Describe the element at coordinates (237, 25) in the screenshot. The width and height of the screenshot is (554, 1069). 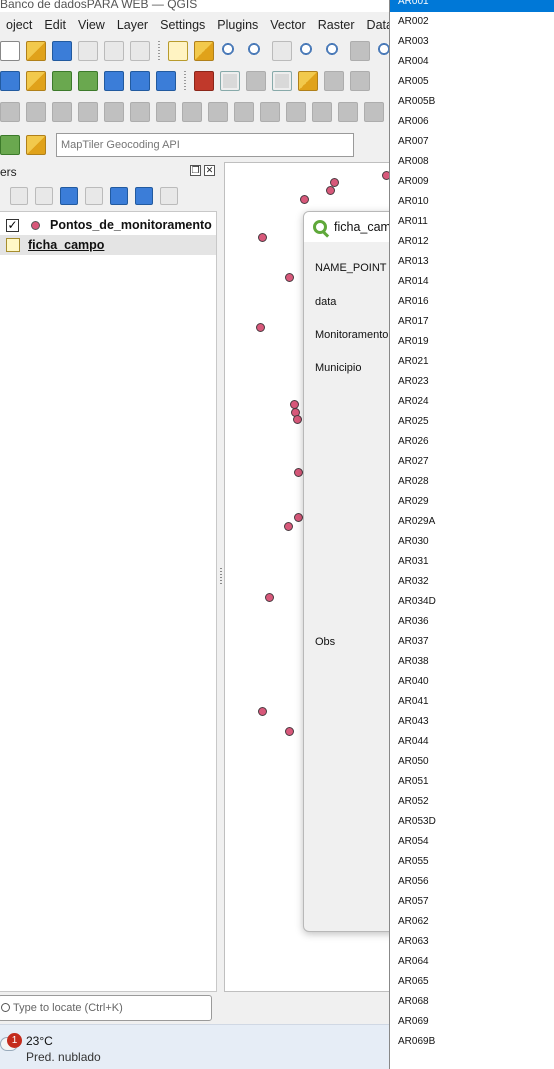
I see `menu-plugins: Plugins` at that location.